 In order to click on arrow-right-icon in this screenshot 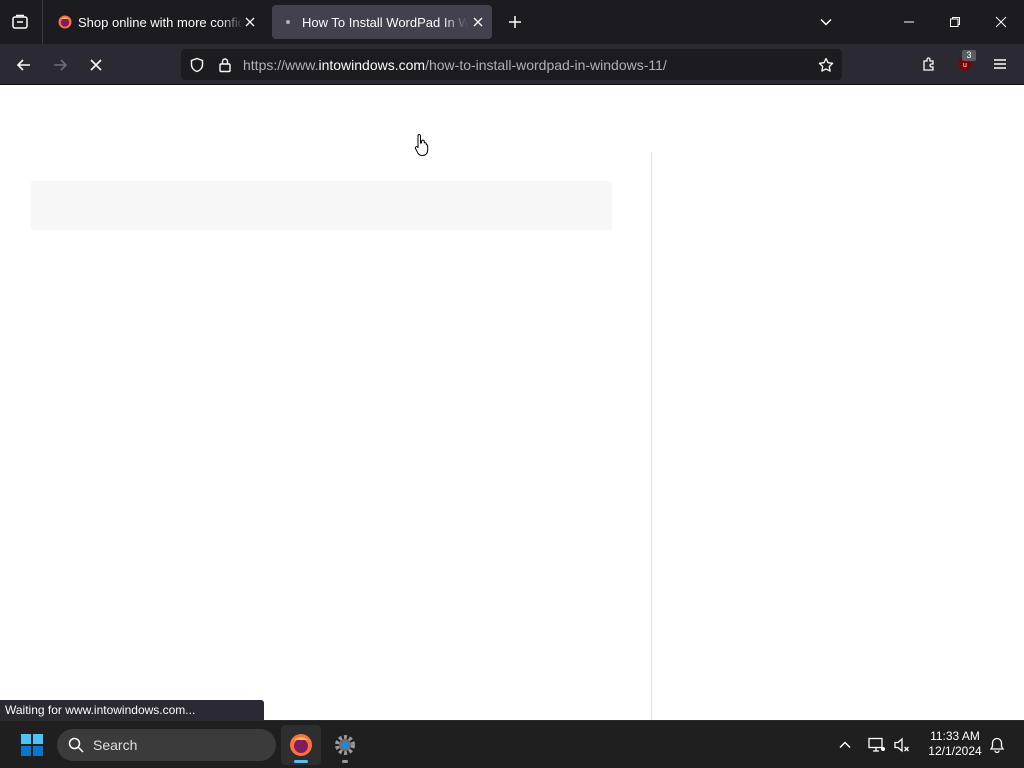, I will do `click(61, 65)`.